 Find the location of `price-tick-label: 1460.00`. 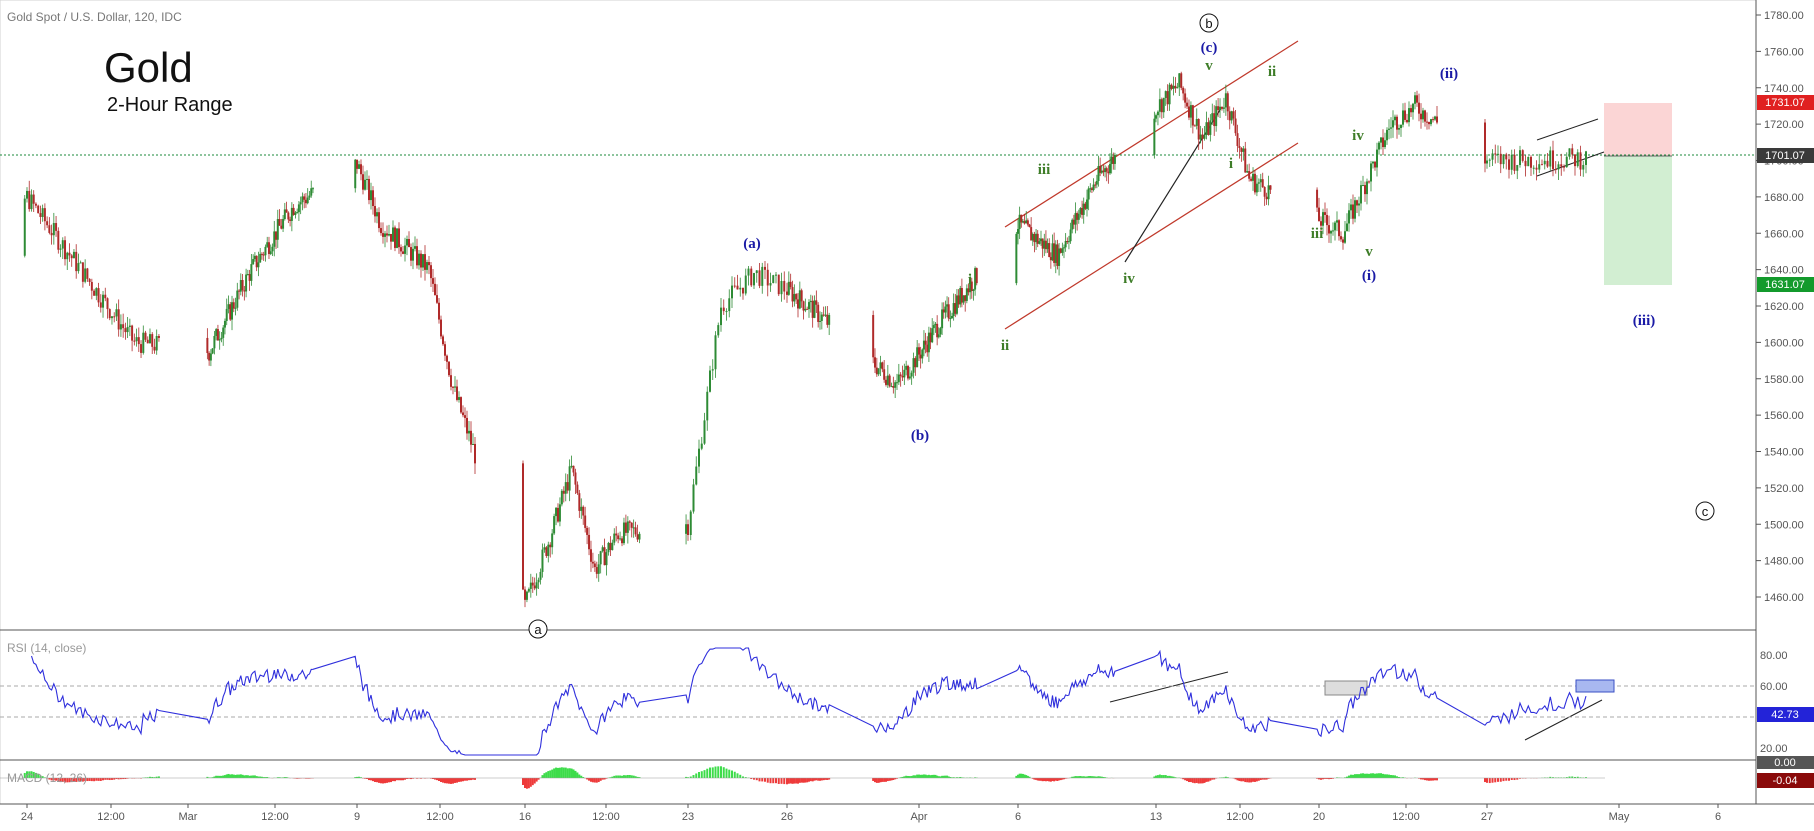

price-tick-label: 1460.00 is located at coordinates (1784, 598).